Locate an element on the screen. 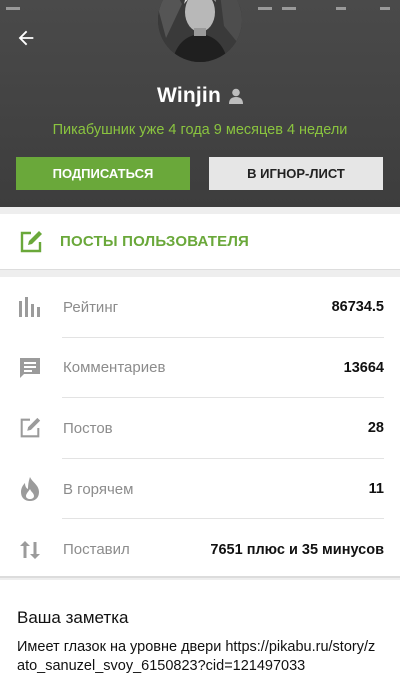 The width and height of the screenshot is (400, 690). note-title: Ваша заметка is located at coordinates (73, 617).